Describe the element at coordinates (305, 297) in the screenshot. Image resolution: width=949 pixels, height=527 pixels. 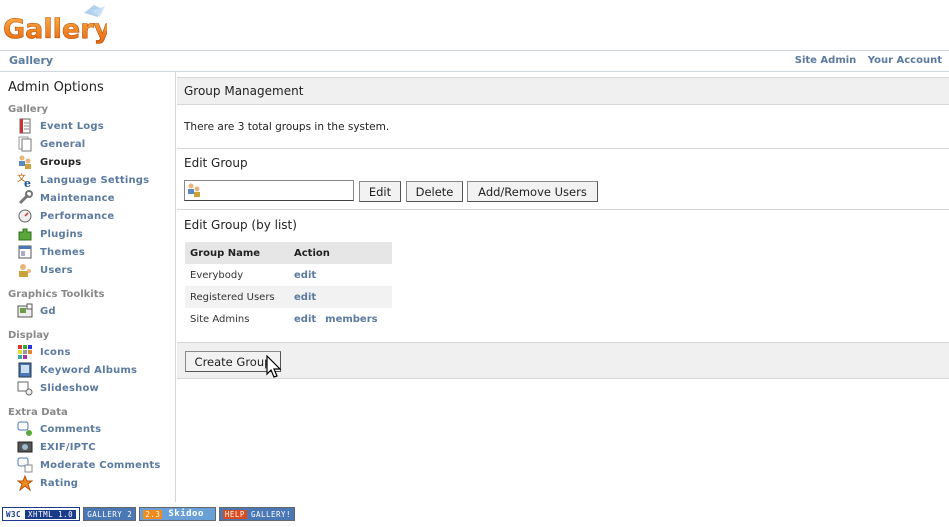
I see `edit-registered-users-link: edit` at that location.